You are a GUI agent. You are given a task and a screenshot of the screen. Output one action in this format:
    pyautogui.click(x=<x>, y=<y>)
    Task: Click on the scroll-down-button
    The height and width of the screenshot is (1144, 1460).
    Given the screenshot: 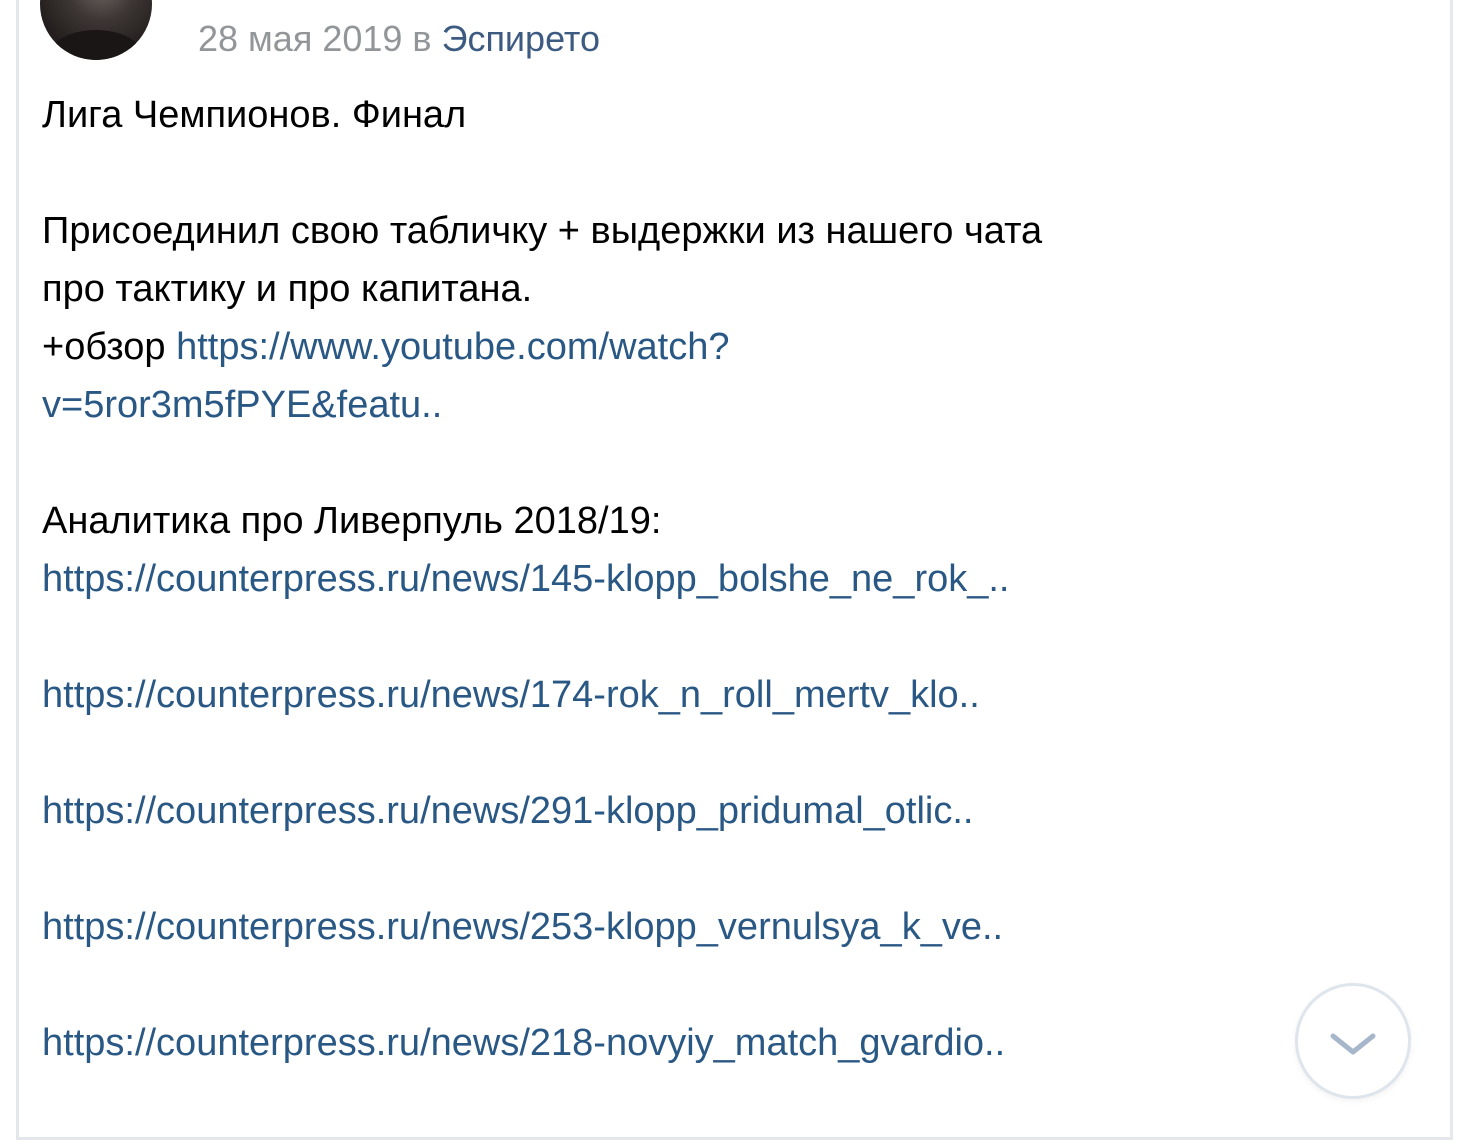 What is the action you would take?
    pyautogui.click(x=1353, y=1041)
    